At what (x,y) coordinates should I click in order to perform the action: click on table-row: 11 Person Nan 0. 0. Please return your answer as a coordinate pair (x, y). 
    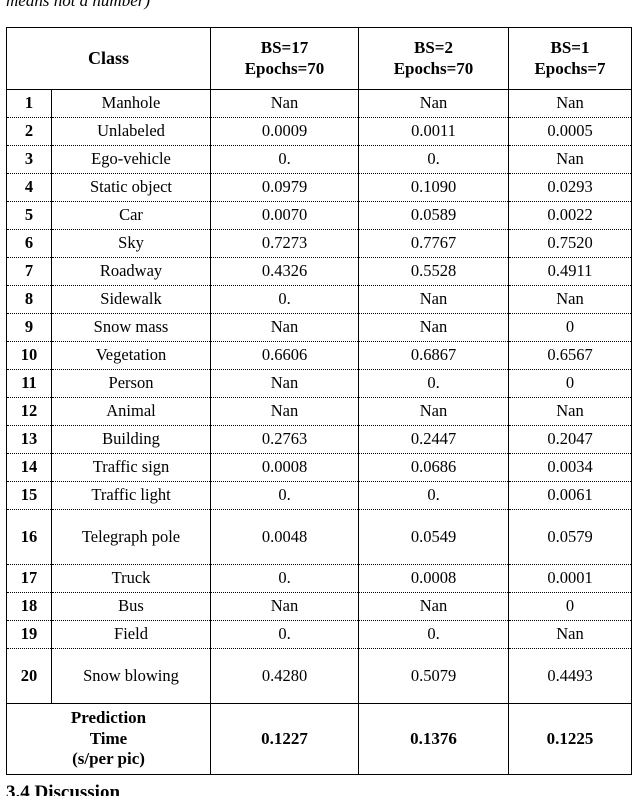
    Looking at the image, I should click on (319, 383).